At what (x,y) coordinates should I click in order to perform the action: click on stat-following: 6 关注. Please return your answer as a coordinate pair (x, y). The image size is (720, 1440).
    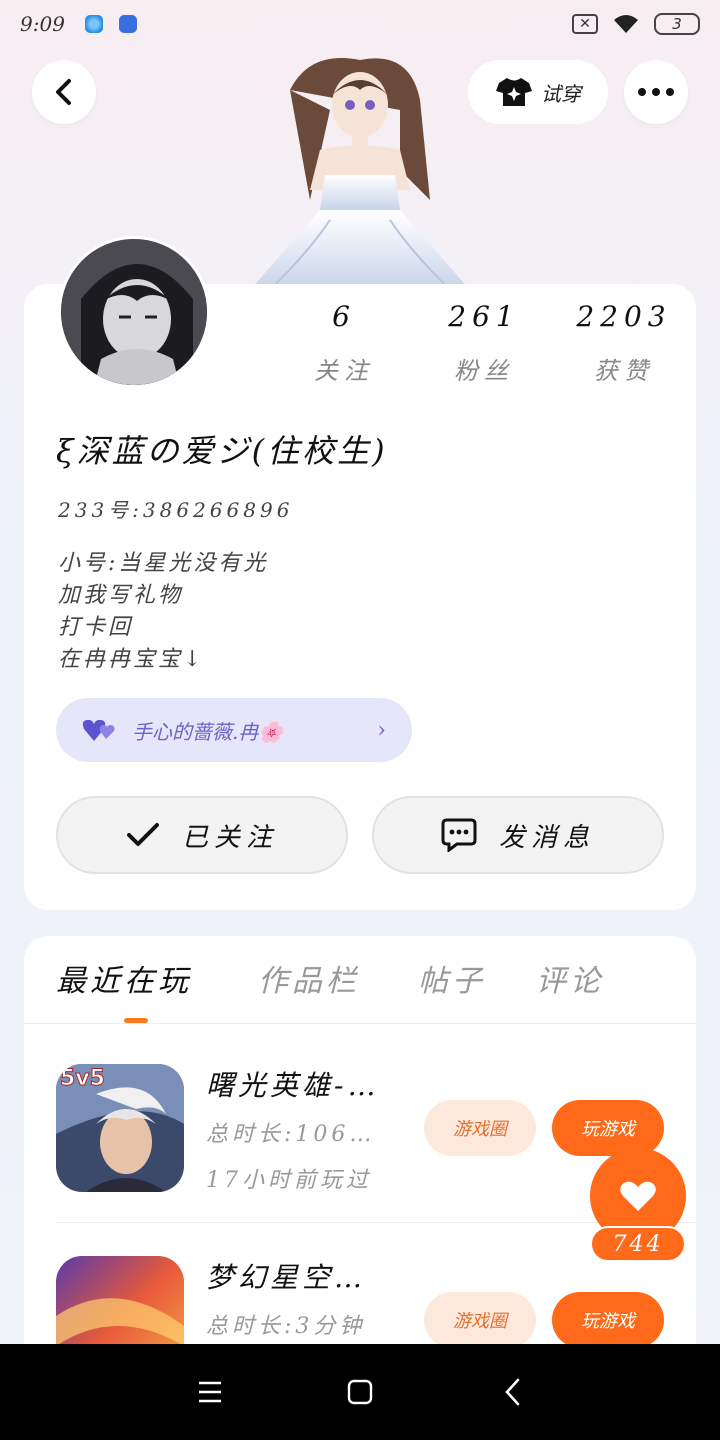
    Looking at the image, I should click on (344, 343).